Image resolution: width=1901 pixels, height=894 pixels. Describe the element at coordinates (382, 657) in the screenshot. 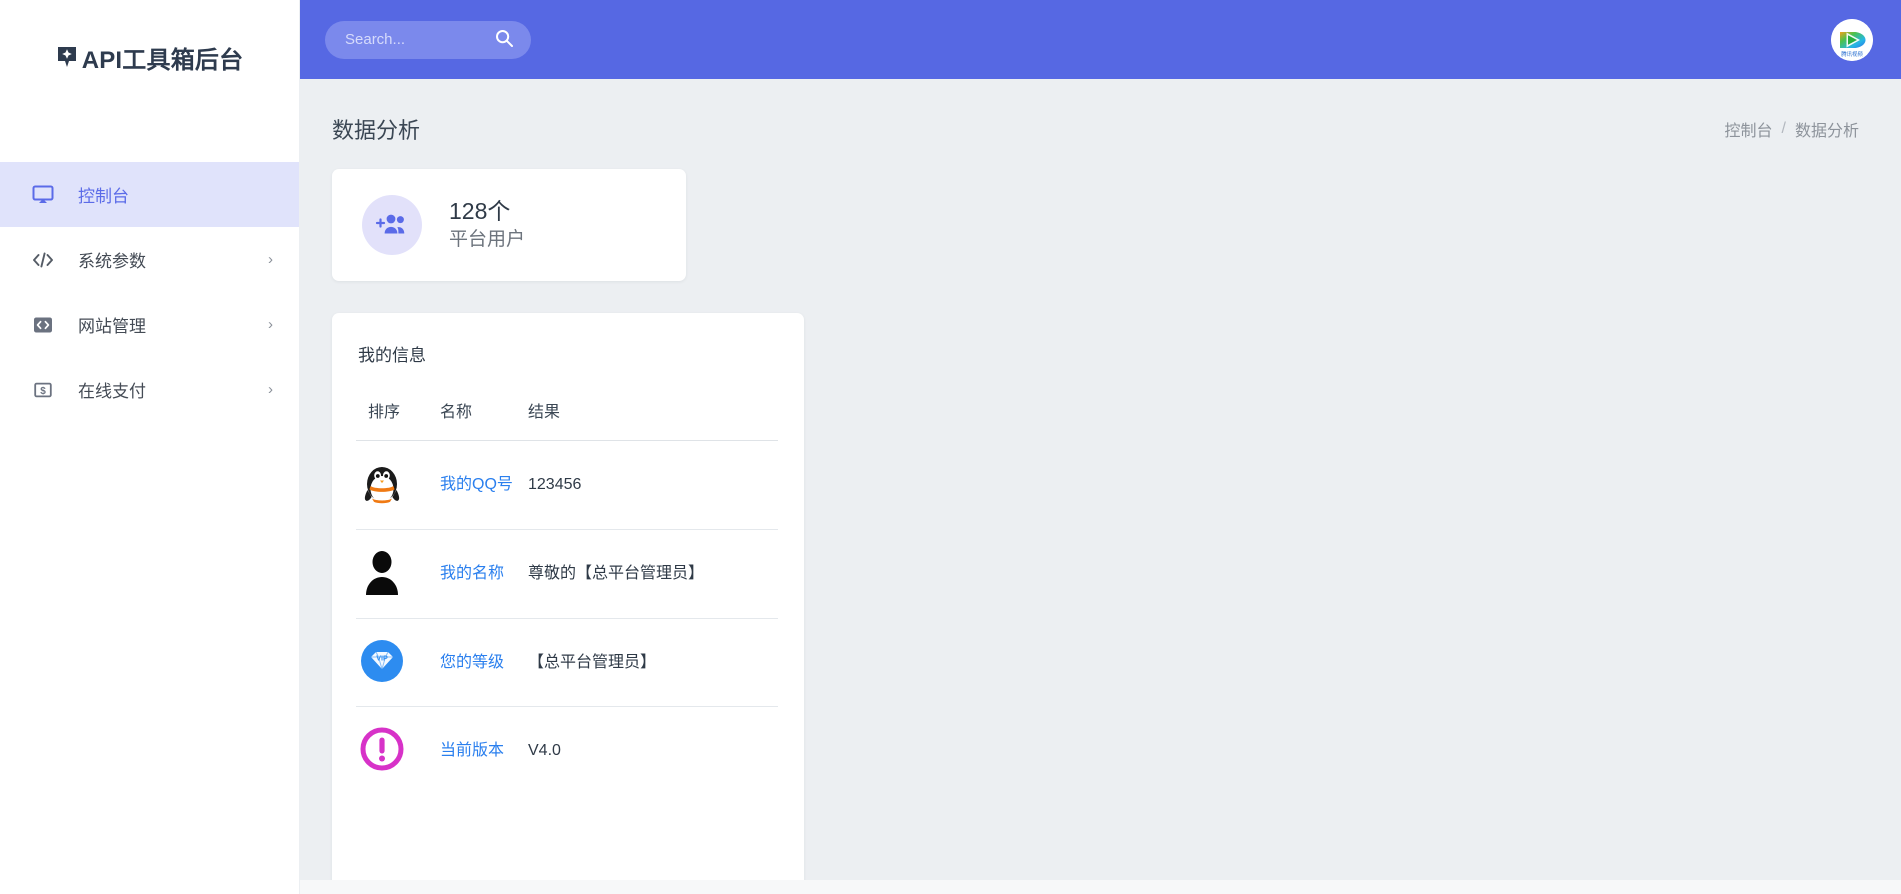

I see `svg-text: VIP` at that location.